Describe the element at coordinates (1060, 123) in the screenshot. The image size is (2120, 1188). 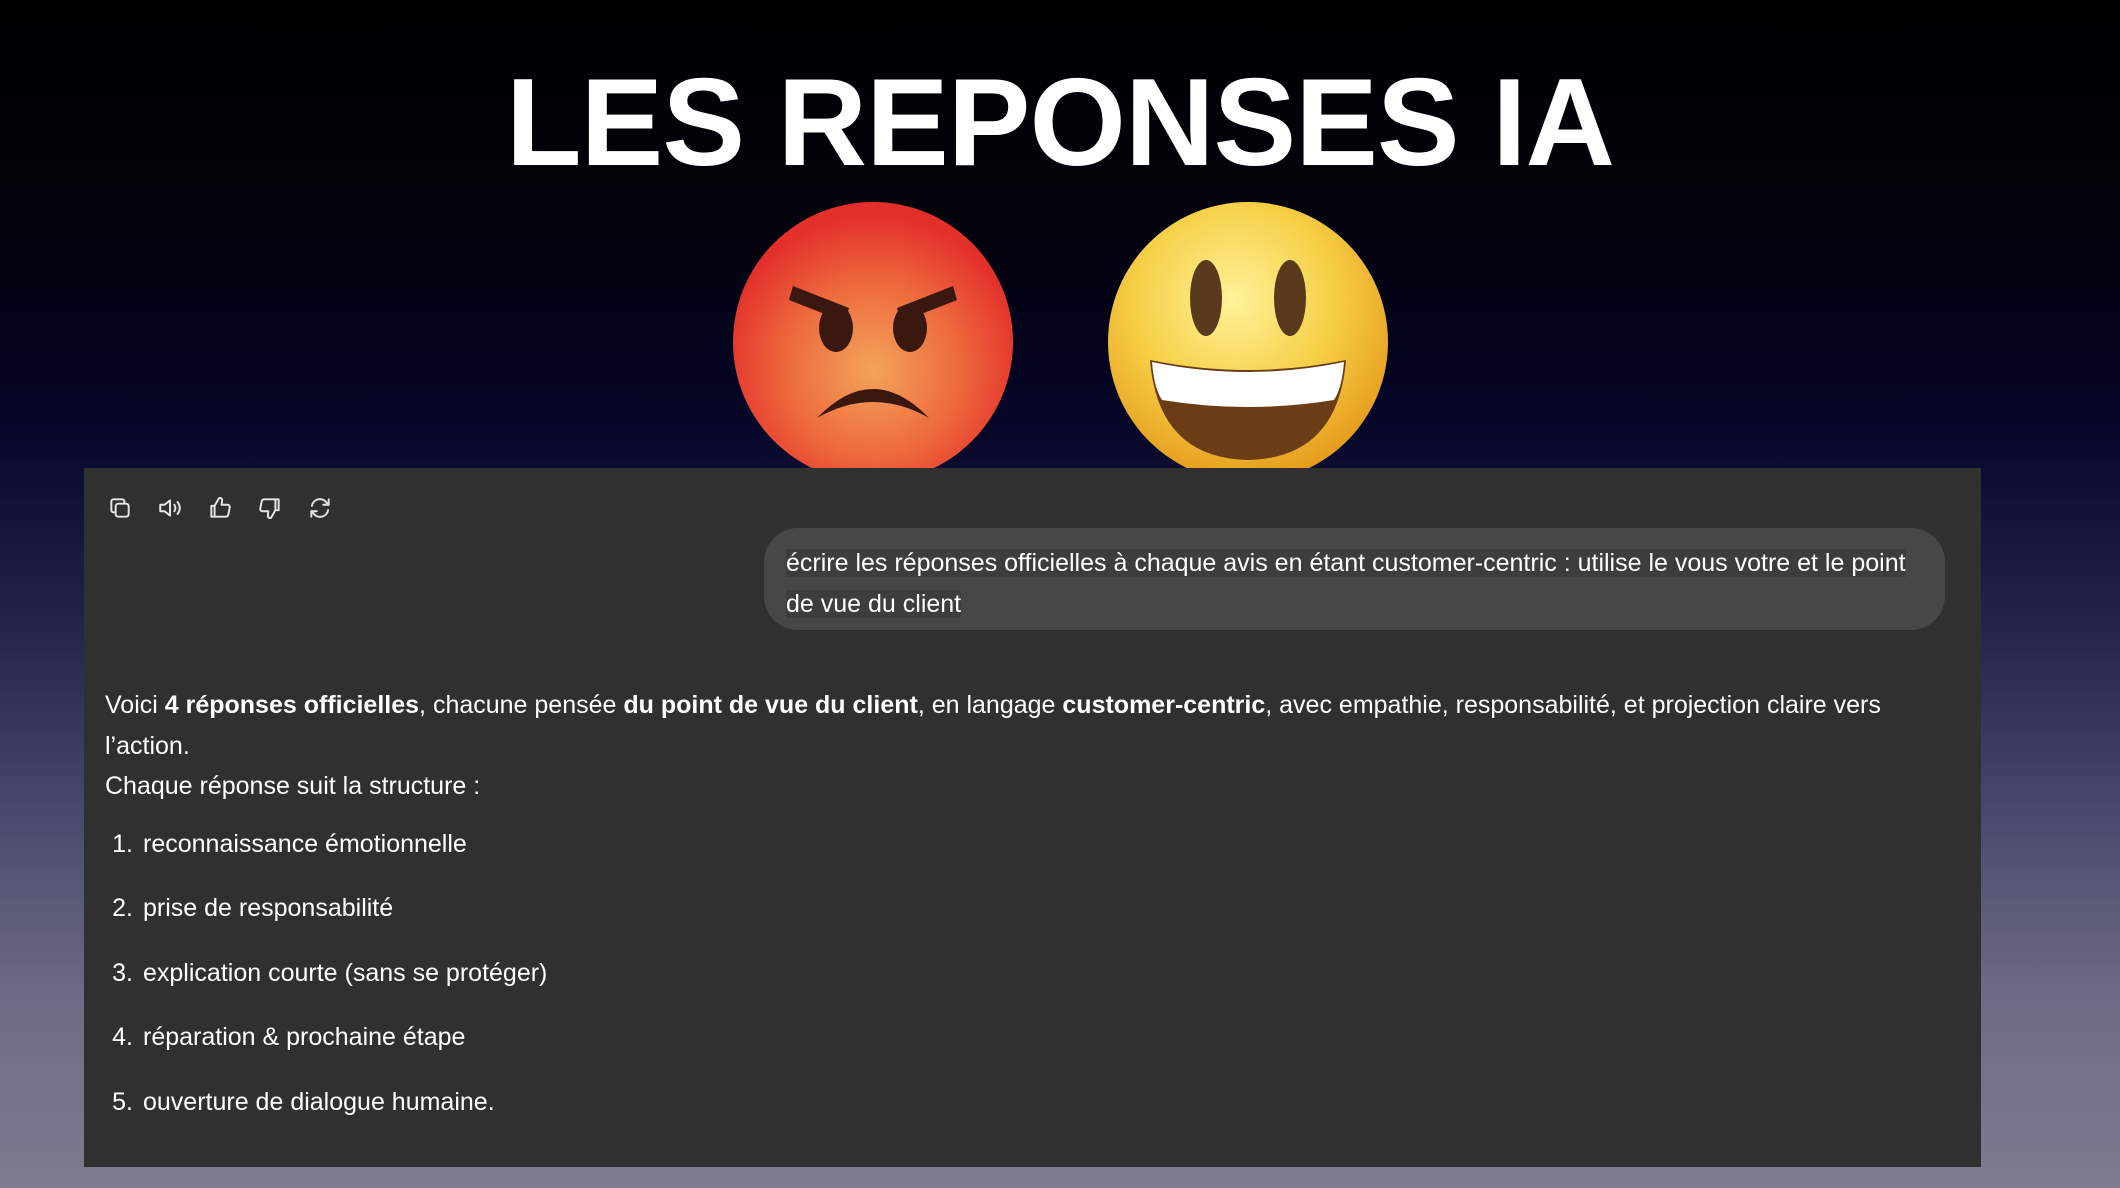
I see `page-title: LES REPONSES IA` at that location.